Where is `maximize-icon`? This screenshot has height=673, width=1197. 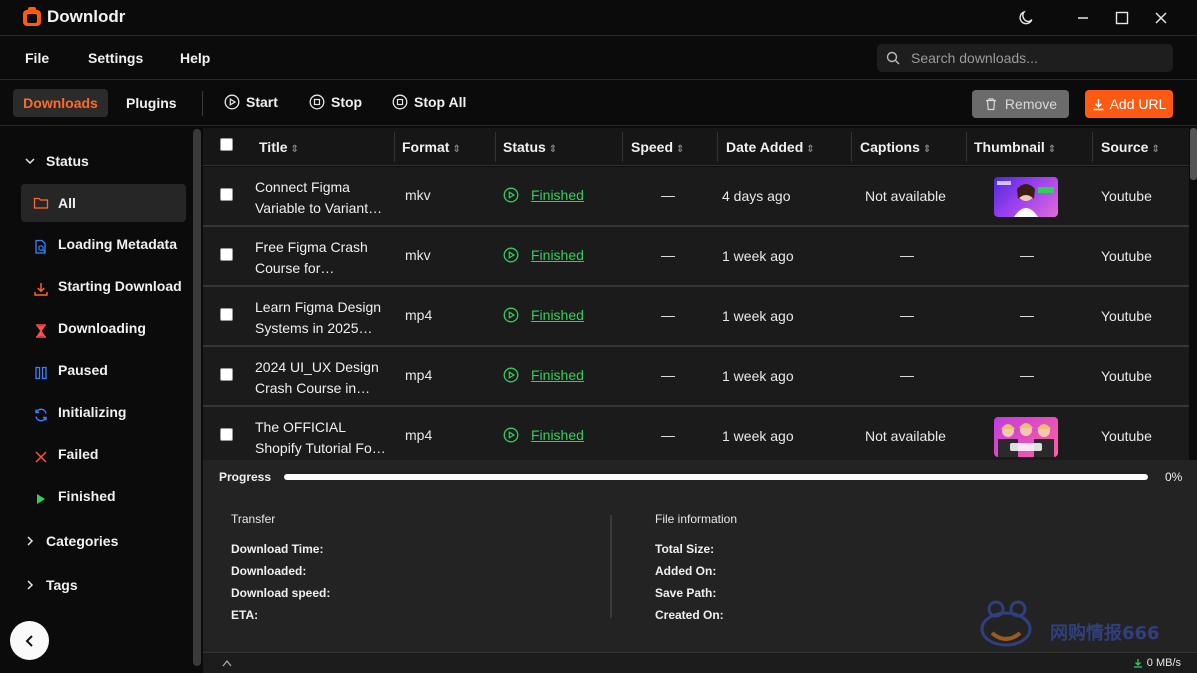 maximize-icon is located at coordinates (1122, 18).